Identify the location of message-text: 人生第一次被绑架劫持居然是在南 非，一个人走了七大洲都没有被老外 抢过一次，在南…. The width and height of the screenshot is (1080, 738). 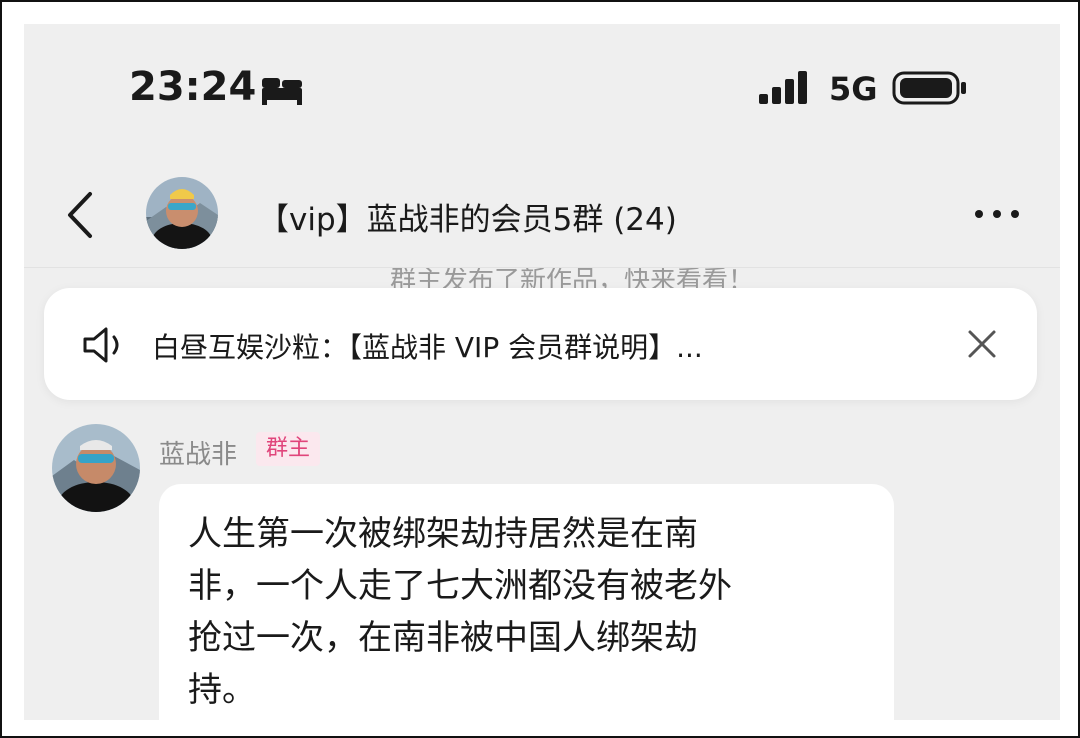
(460, 612).